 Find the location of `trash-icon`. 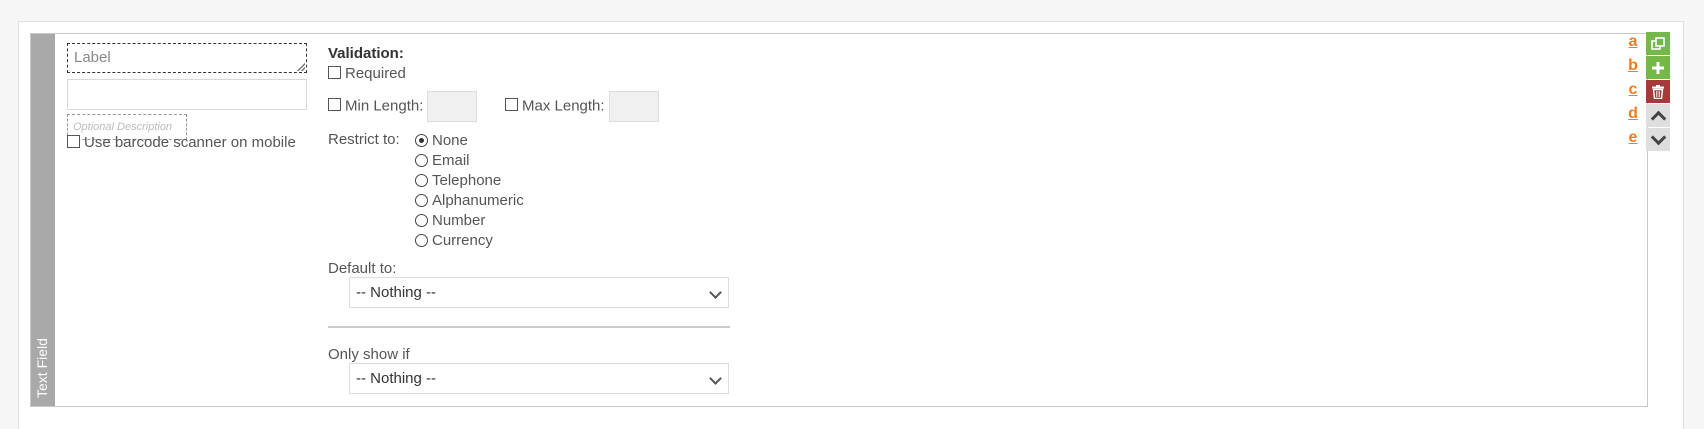

trash-icon is located at coordinates (1658, 91).